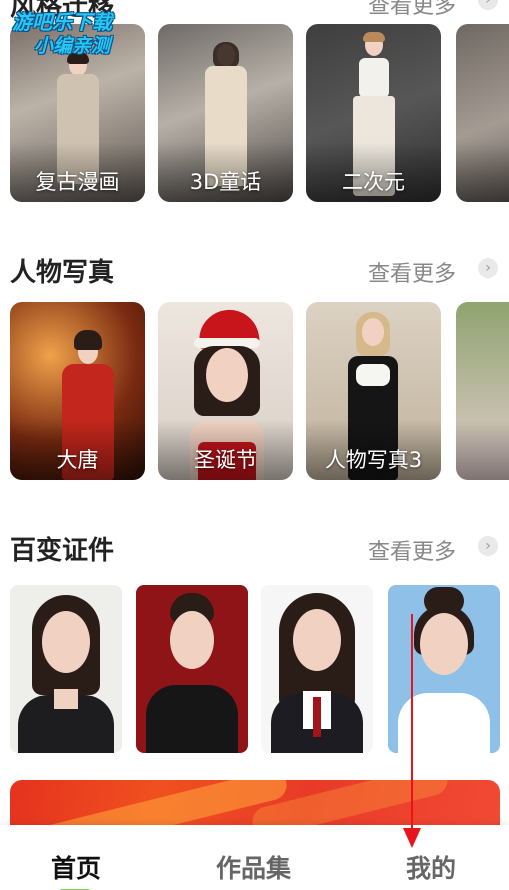 This screenshot has width=509, height=890. I want to click on card-label: 二次元, so click(373, 182).